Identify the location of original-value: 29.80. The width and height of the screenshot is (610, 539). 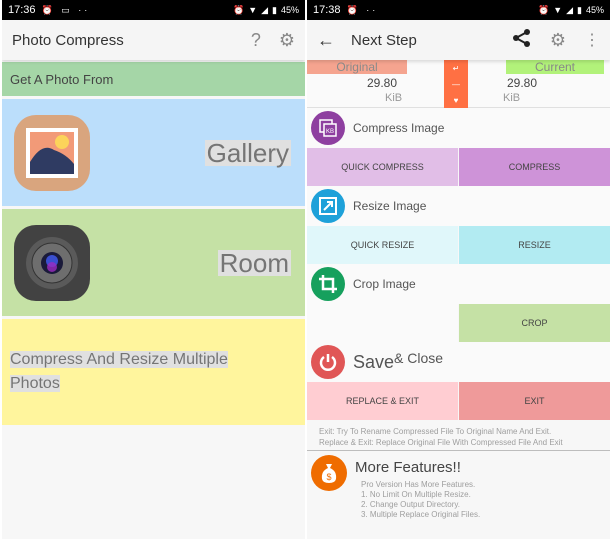
(382, 83).